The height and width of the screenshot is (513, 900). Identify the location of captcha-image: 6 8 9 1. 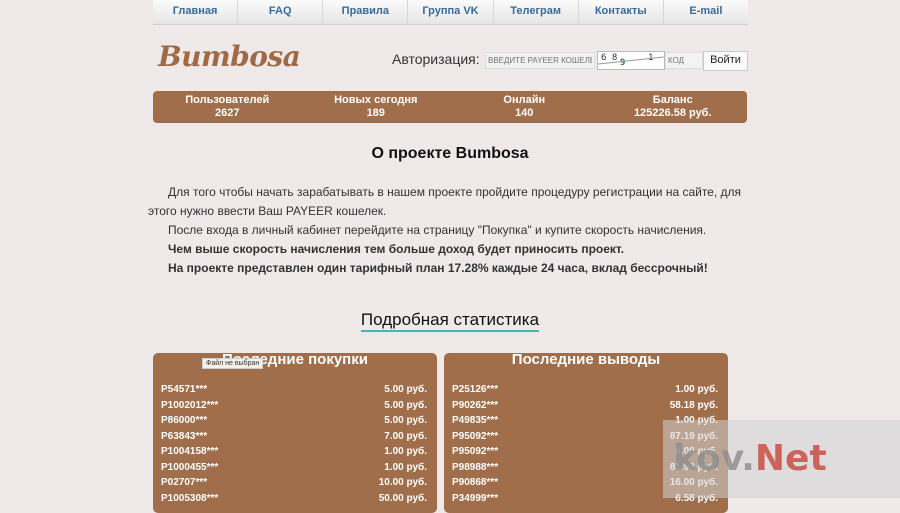
(631, 60).